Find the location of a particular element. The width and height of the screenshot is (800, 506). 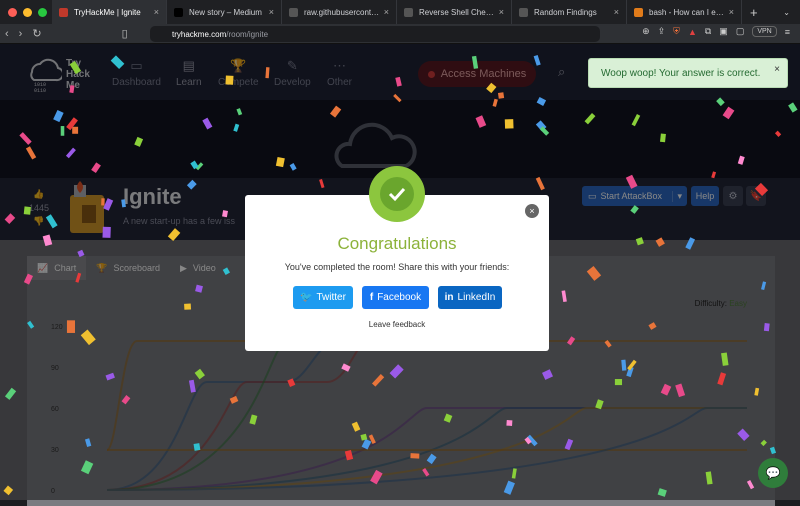

new-tab-button: + is located at coordinates (754, 12).